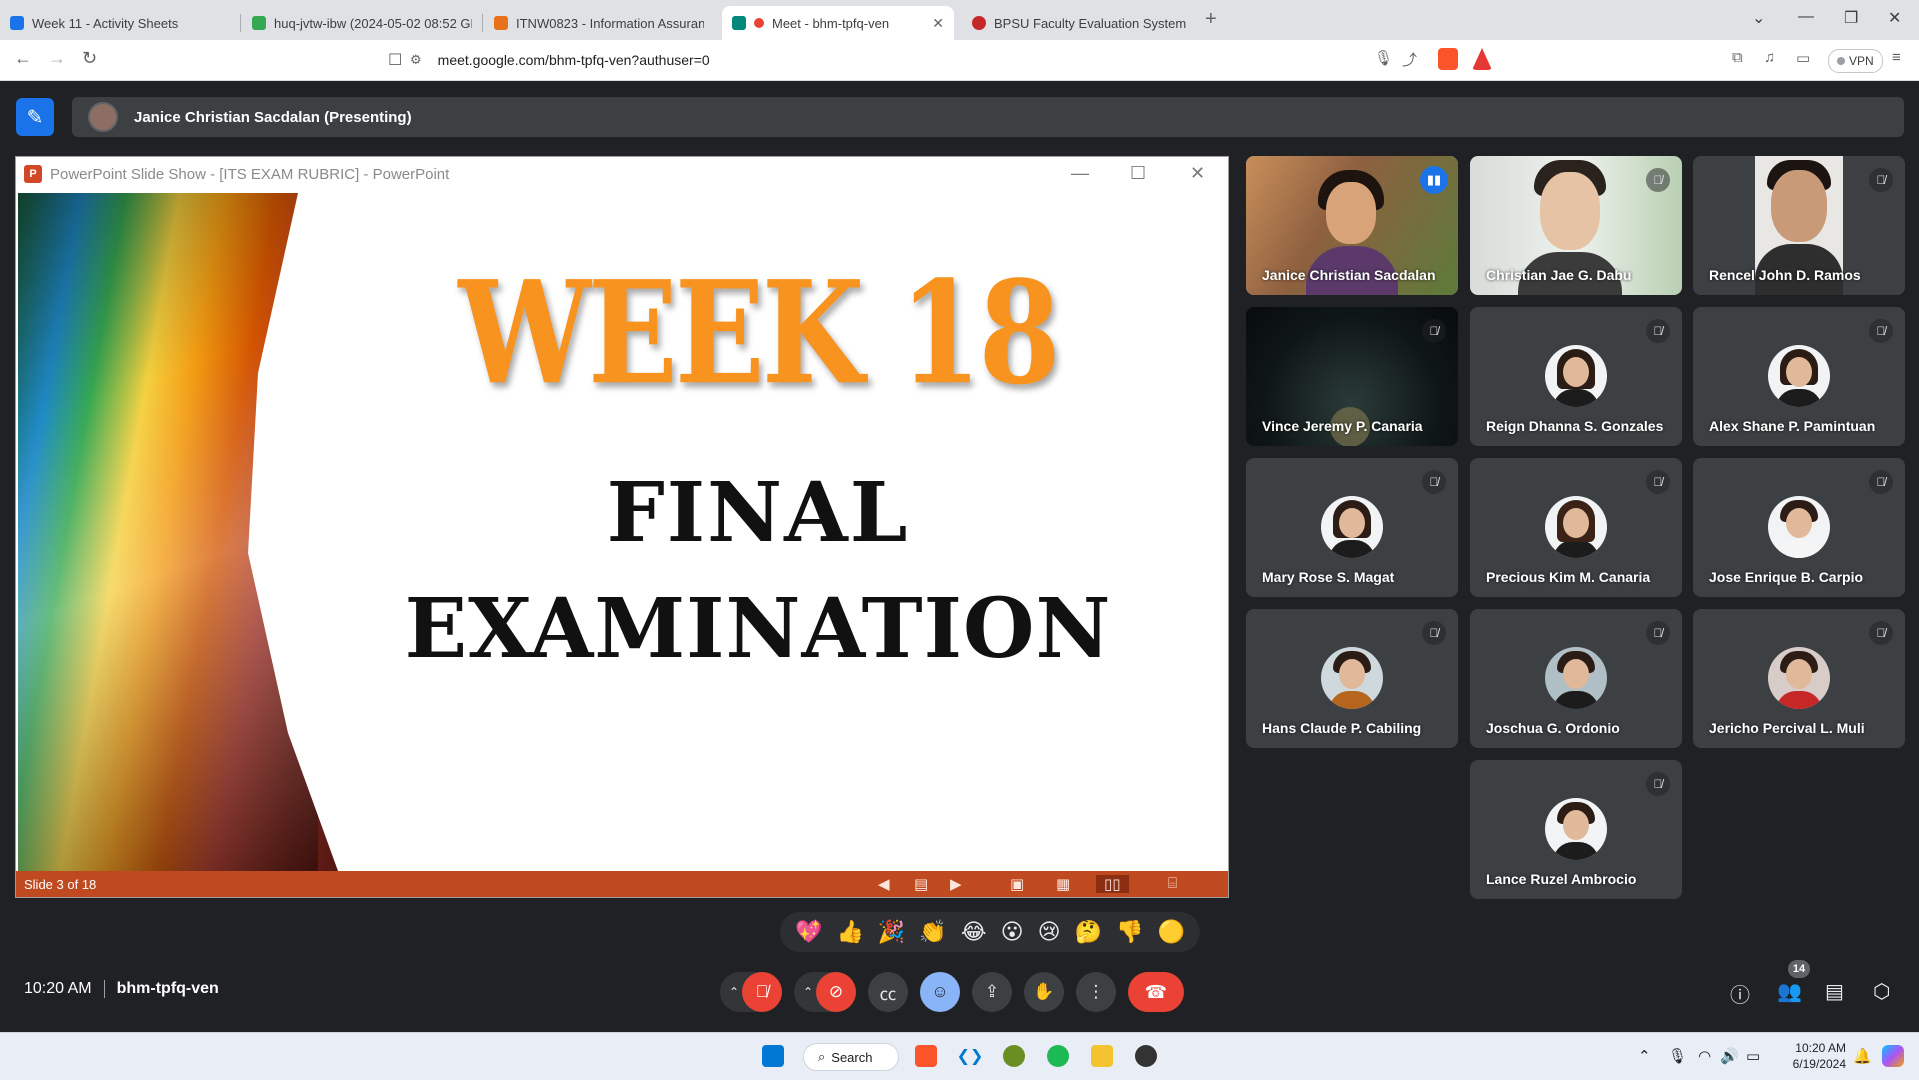 Image resolution: width=1919 pixels, height=1080 pixels. I want to click on participant-tile: 🎙̸ Rencel John D. Ramos, so click(1799, 225).